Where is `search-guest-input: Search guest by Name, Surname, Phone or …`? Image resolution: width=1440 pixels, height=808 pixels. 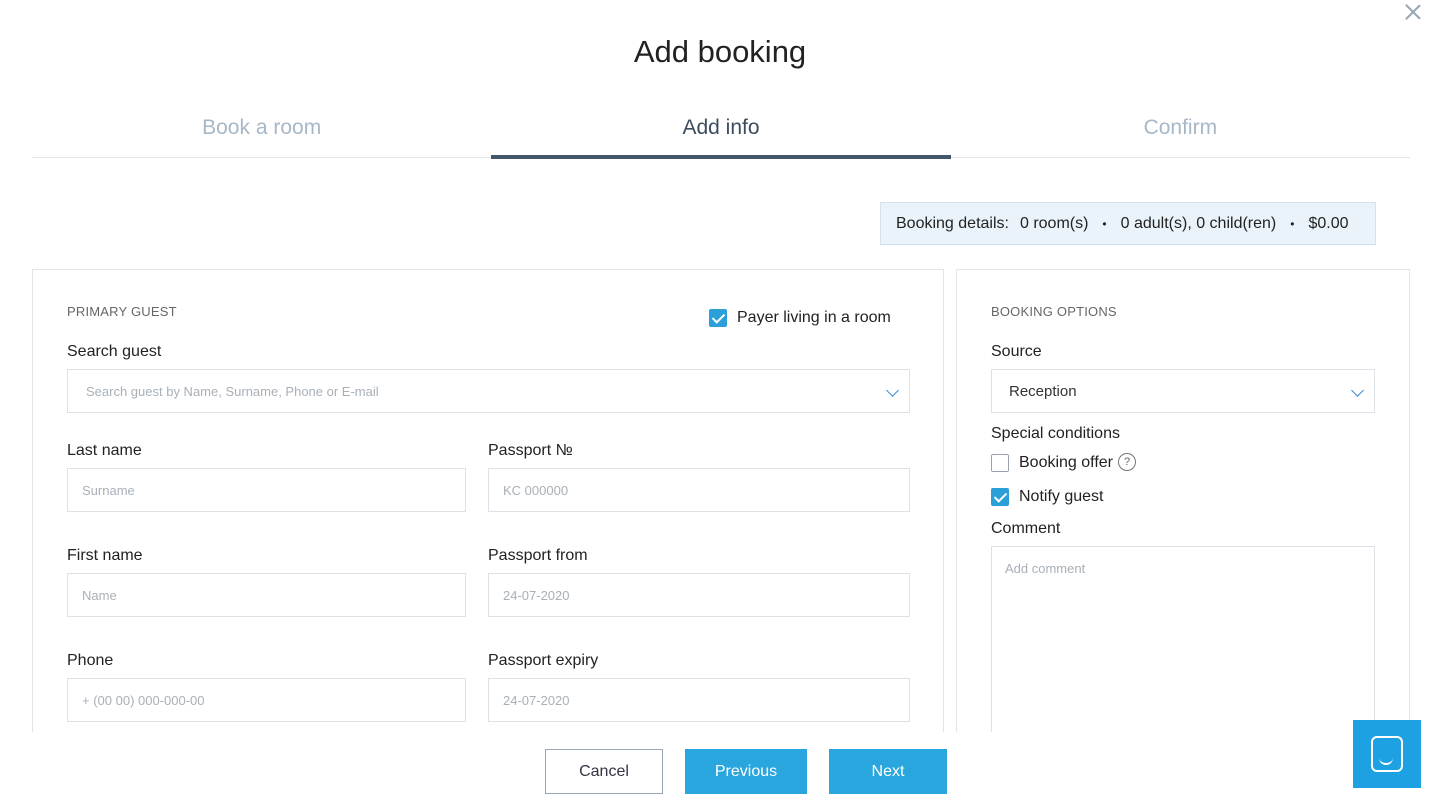 search-guest-input: Search guest by Name, Surname, Phone or … is located at coordinates (488, 391).